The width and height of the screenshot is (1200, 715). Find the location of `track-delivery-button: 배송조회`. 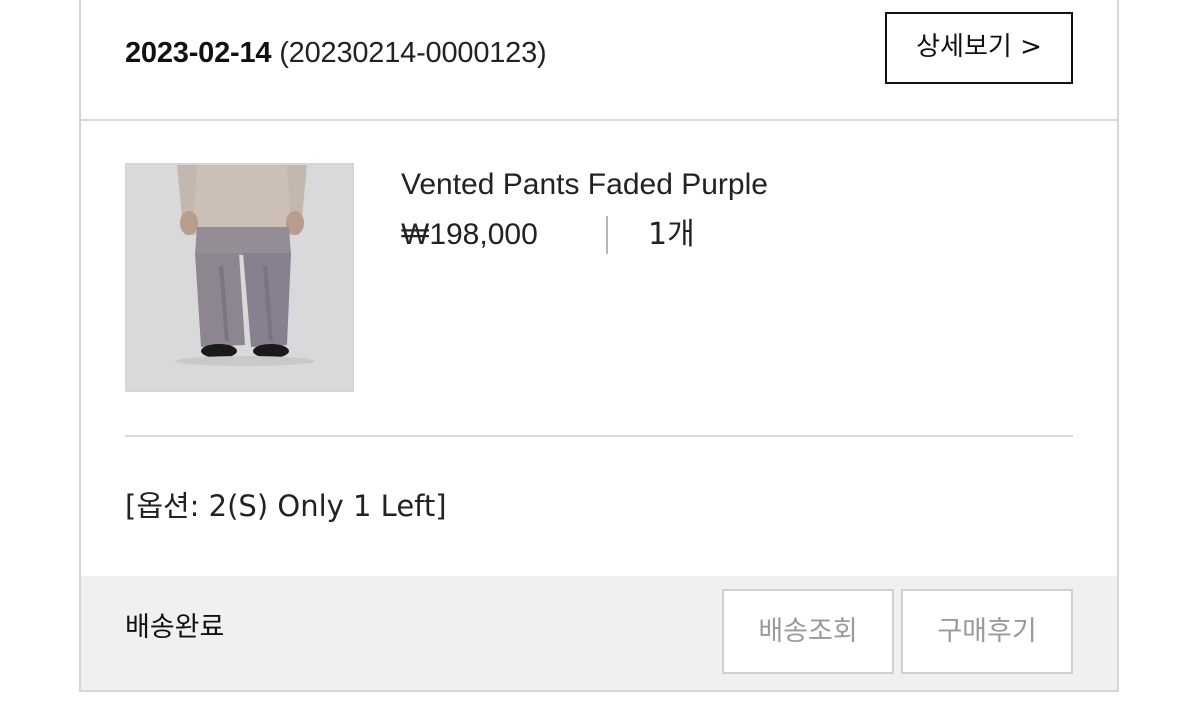

track-delivery-button: 배송조회 is located at coordinates (808, 631).